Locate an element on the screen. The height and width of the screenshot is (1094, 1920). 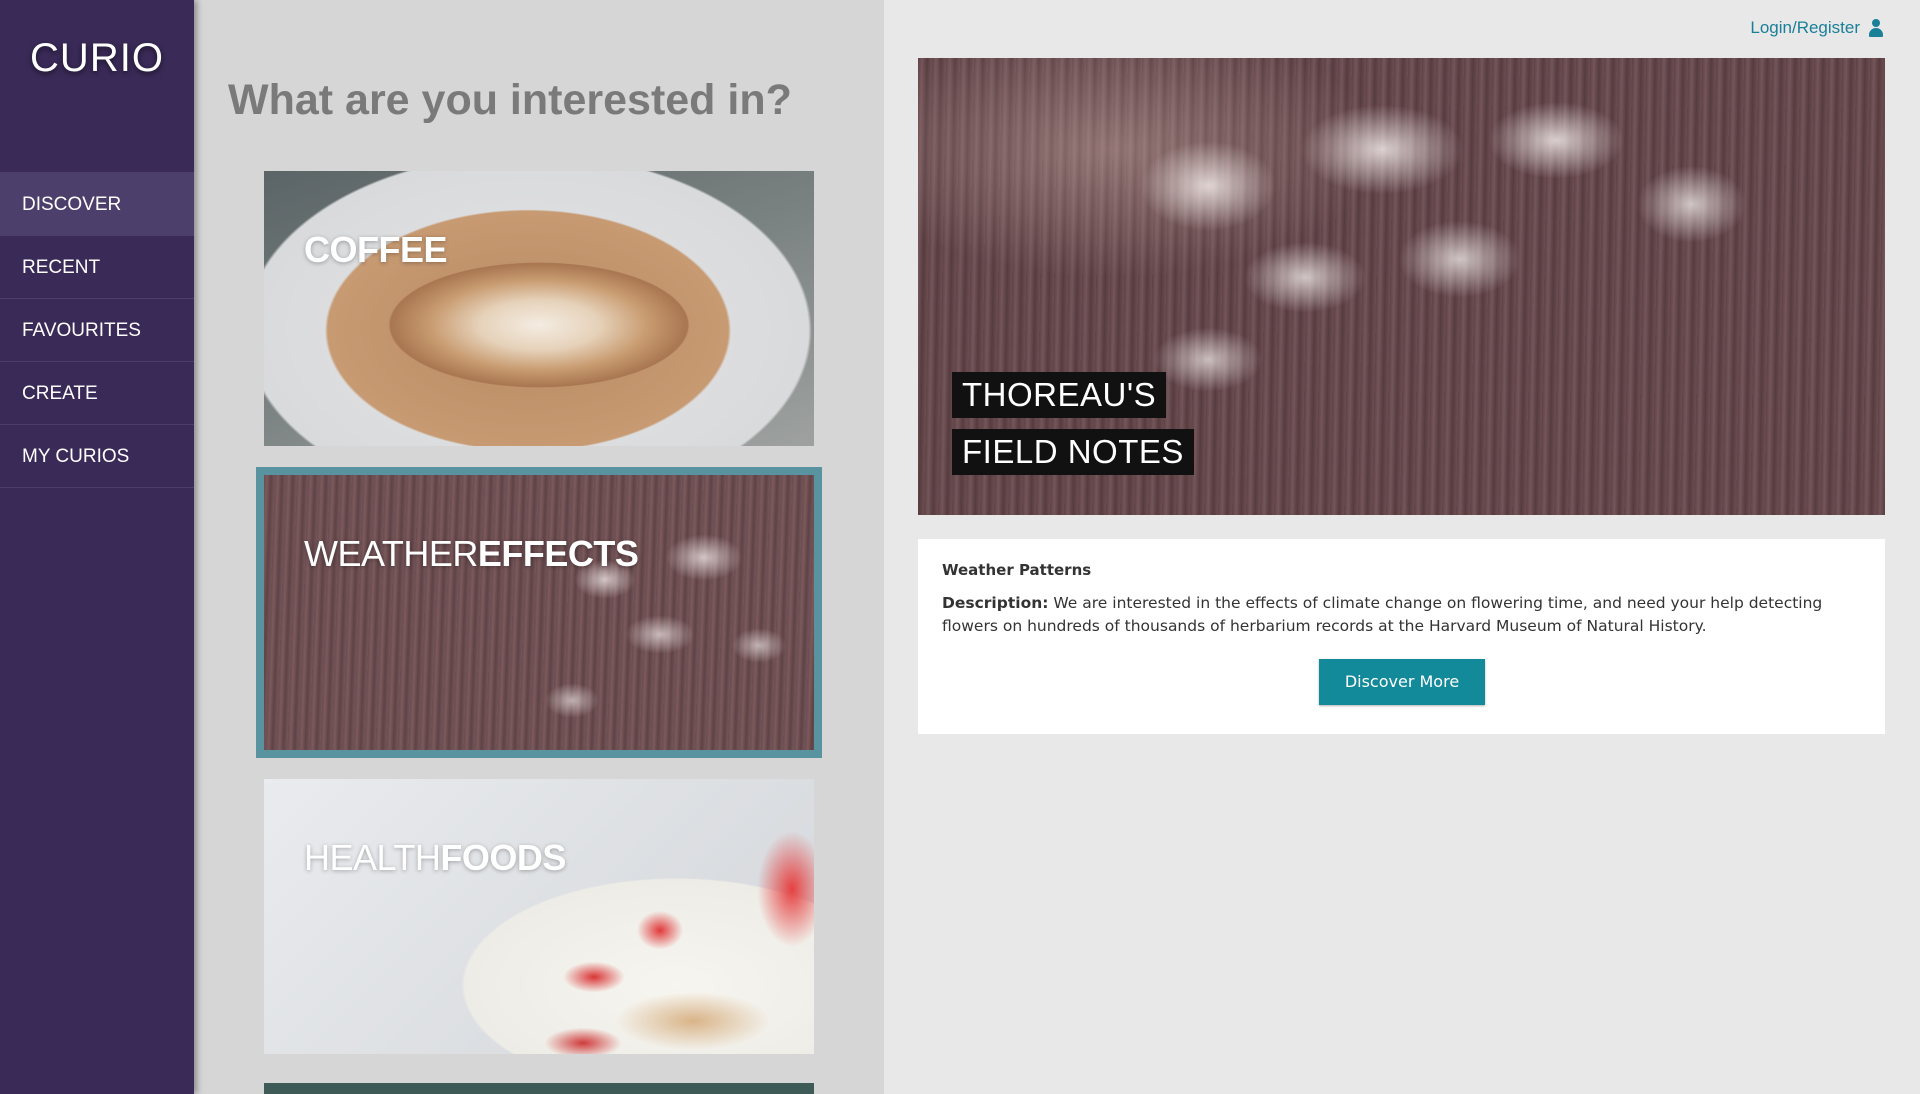
interest-card-weather-effects: WEATHEREFFECTS is located at coordinates (539, 612).